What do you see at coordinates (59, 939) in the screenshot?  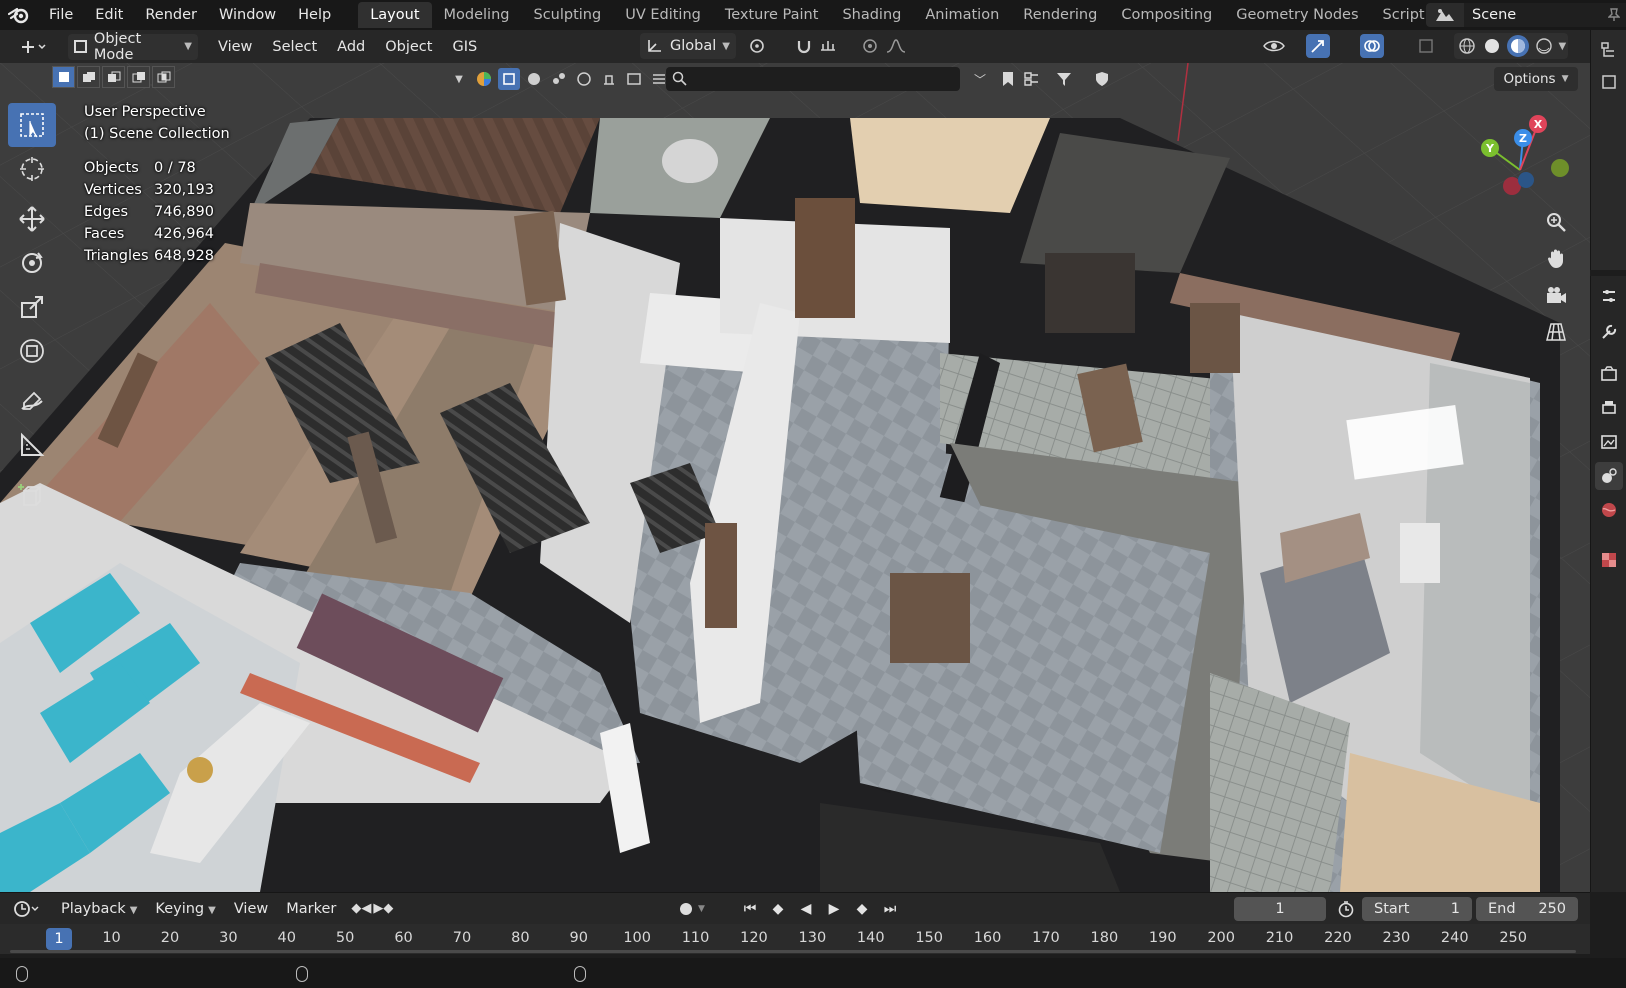 I see `playhead-frame-indicator: 1` at bounding box center [59, 939].